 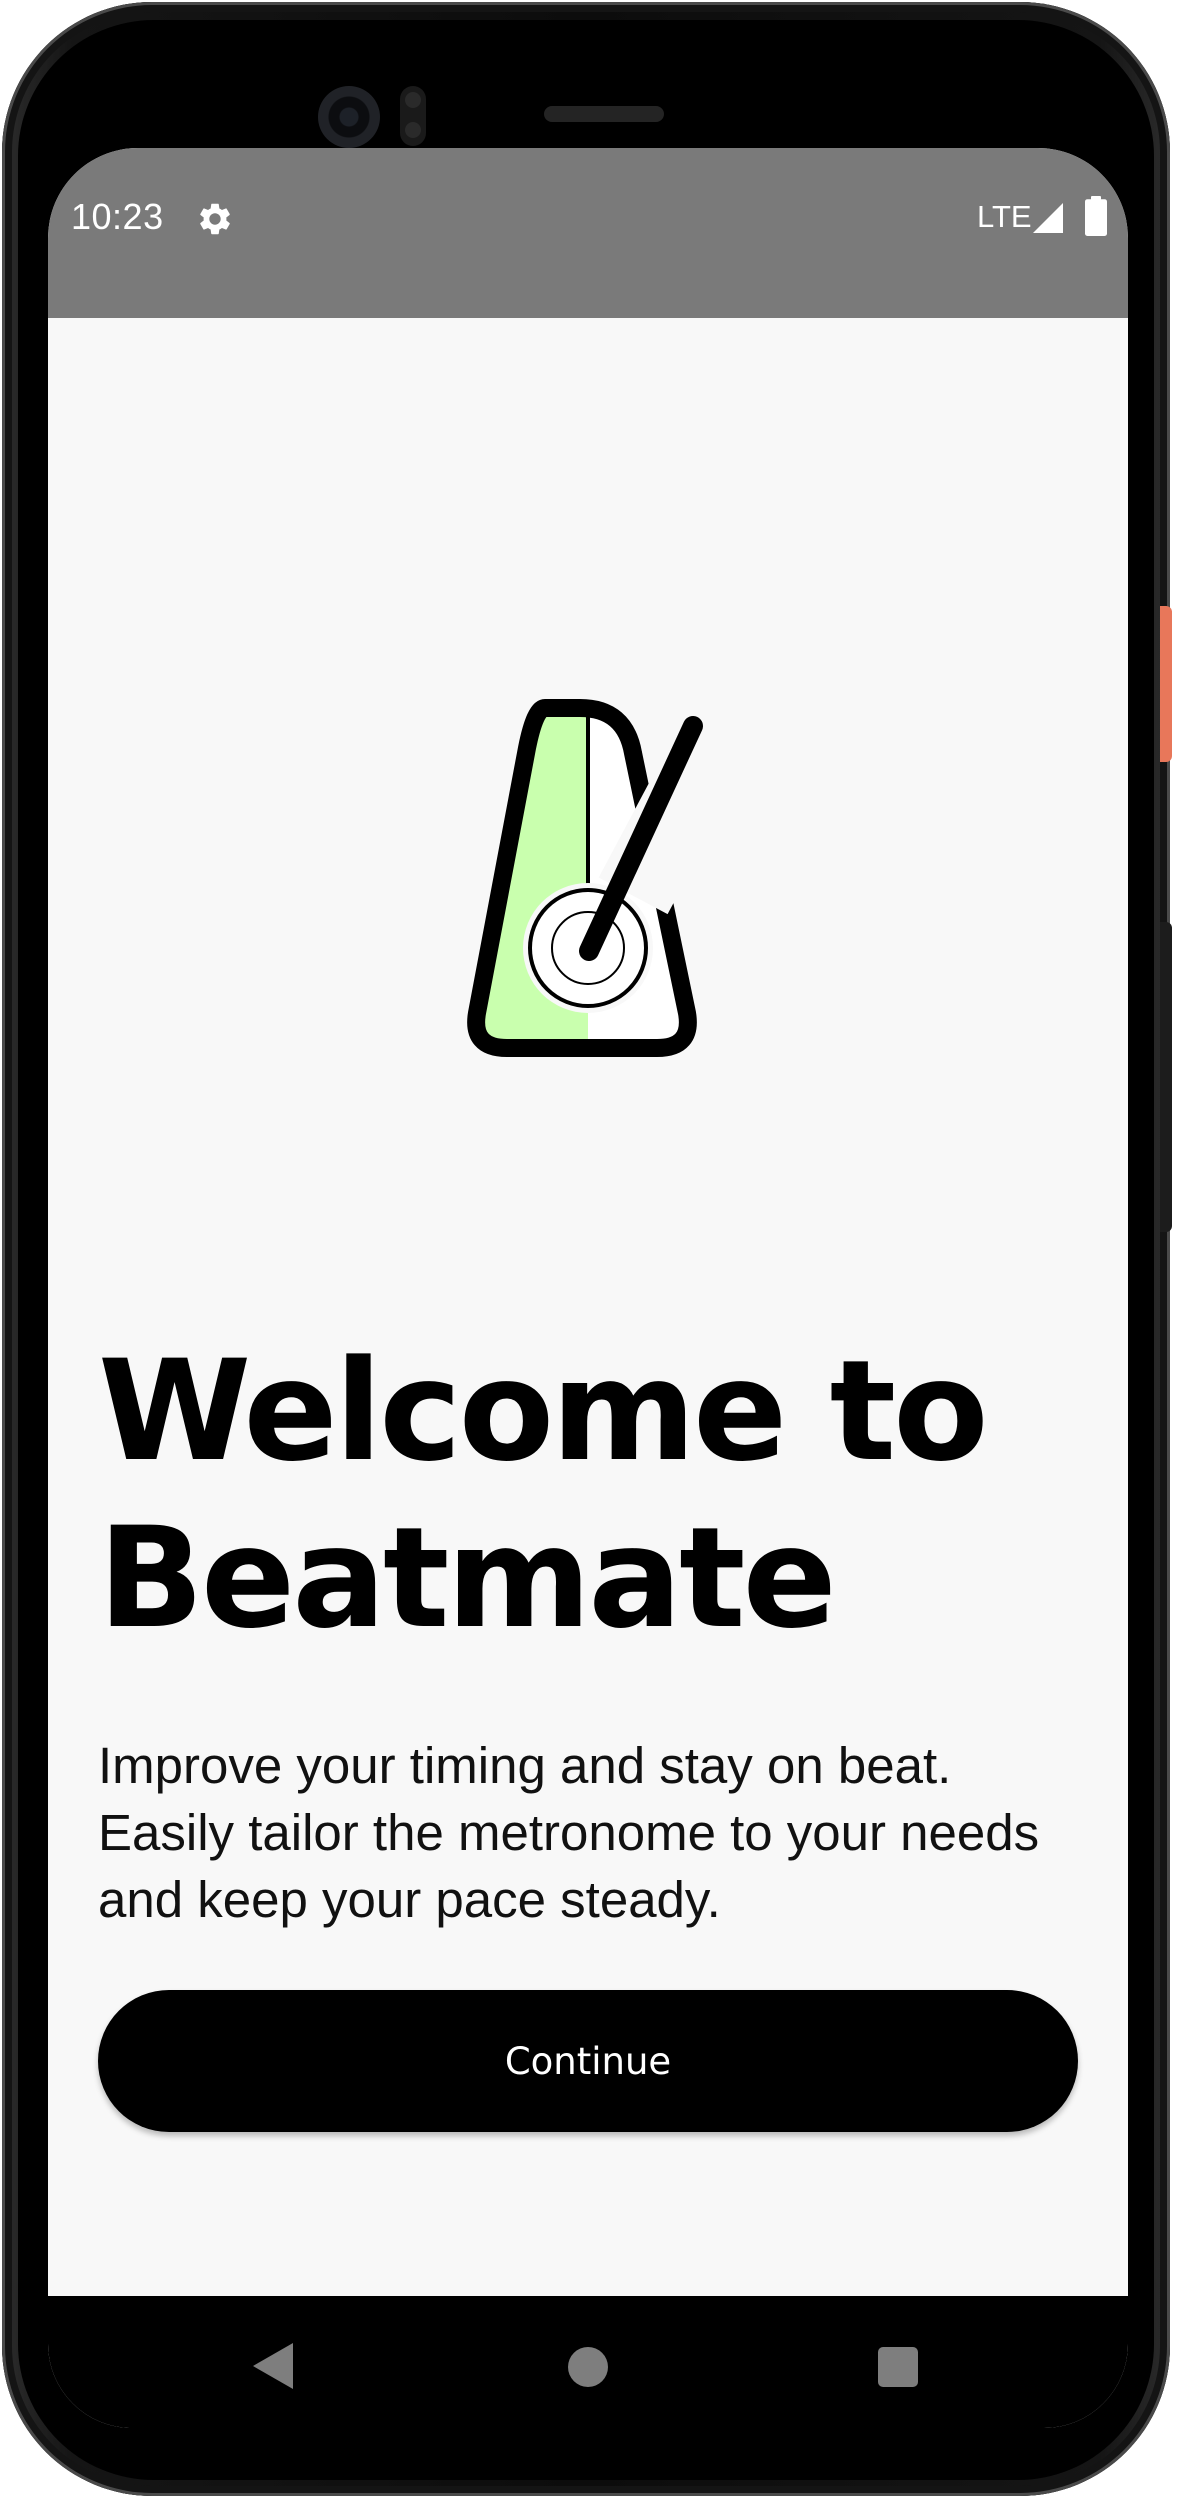 I want to click on metronome-icon, so click(x=589, y=878).